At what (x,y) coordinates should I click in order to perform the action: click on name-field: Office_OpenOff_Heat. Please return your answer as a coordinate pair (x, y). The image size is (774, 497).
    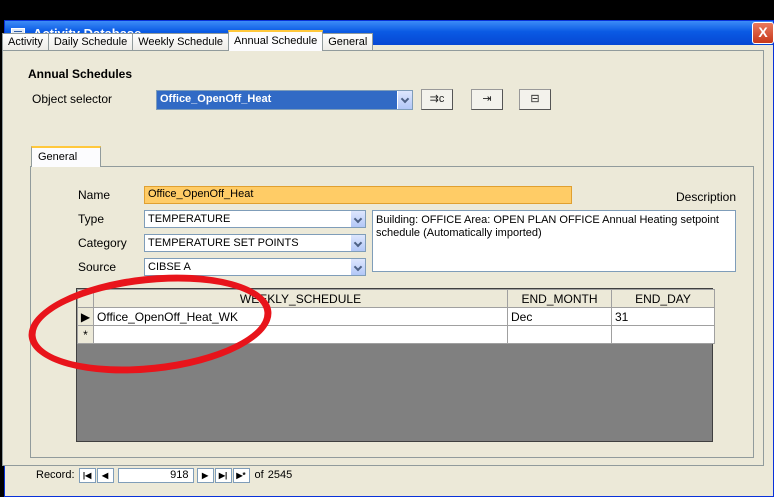
    Looking at the image, I should click on (358, 195).